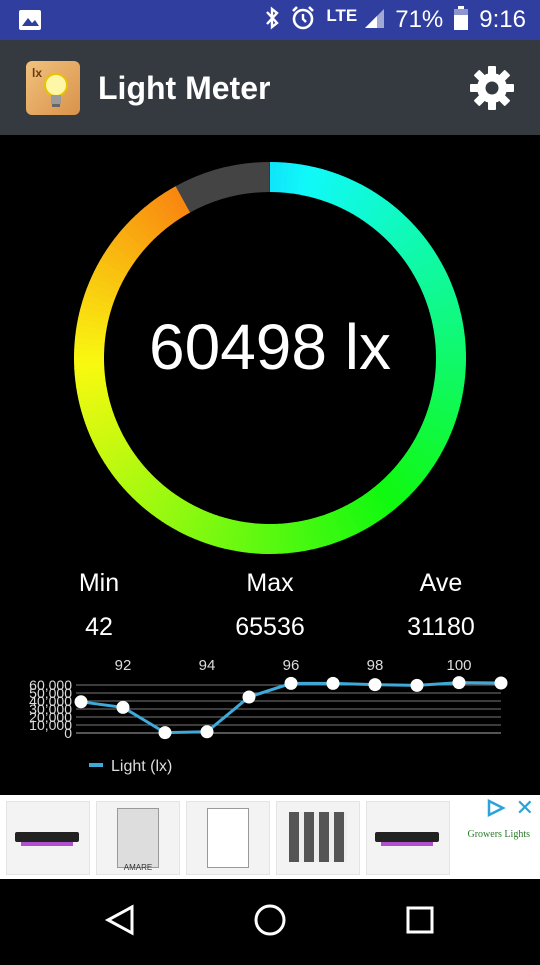 This screenshot has height=965, width=540. Describe the element at coordinates (138, 838) in the screenshot. I see `ad-product-amare: AMARE` at that location.